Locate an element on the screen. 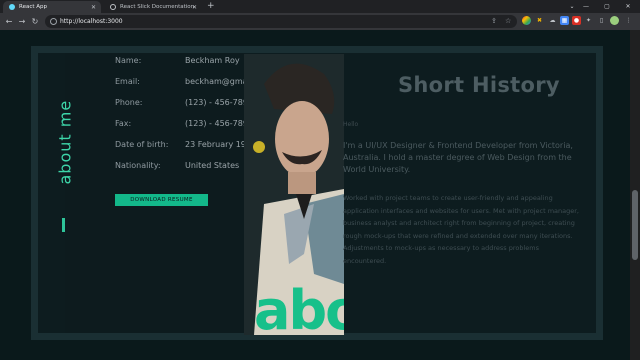  fax-label: Fax: is located at coordinates (123, 123).